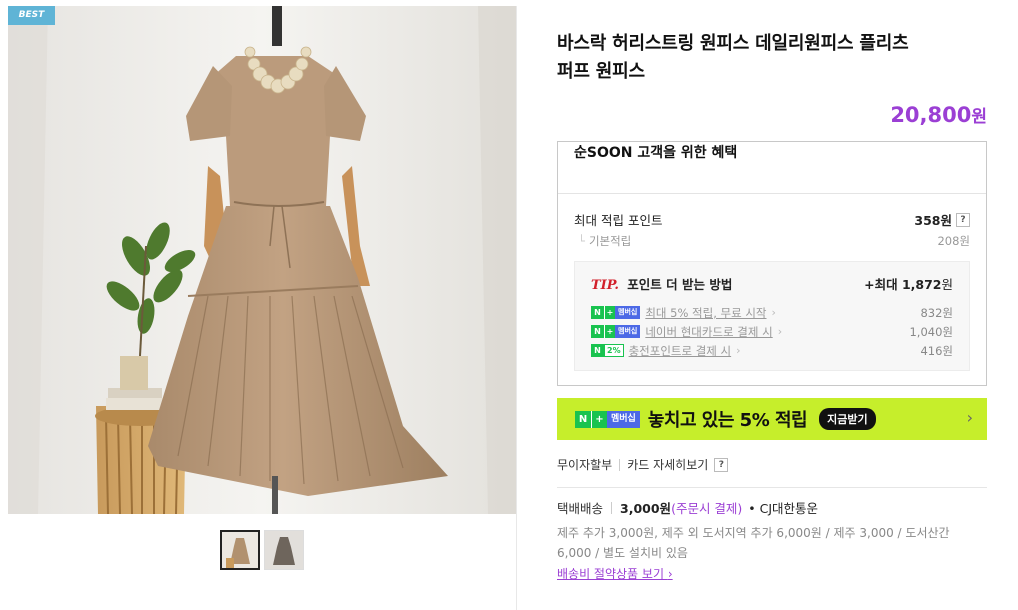 The height and width of the screenshot is (610, 1018). I want to click on shipping-carrier: • CJ대한통운, so click(783, 508).